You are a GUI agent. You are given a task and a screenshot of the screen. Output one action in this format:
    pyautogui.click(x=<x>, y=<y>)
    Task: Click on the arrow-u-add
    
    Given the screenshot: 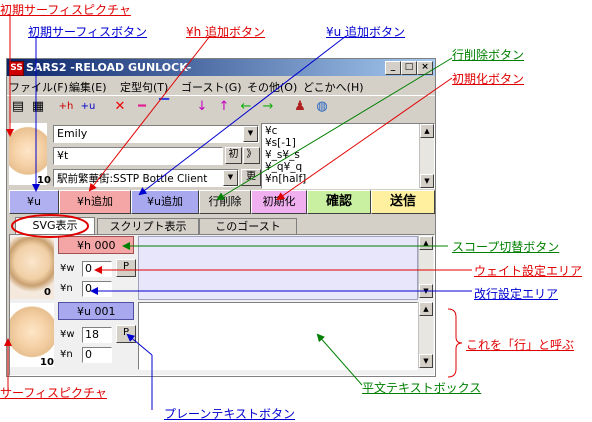 What is the action you would take?
    pyautogui.click(x=242, y=115)
    